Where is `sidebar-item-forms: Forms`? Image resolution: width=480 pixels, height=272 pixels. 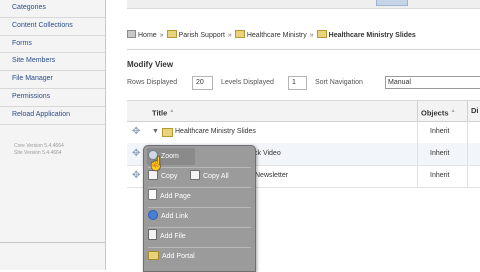 sidebar-item-forms: Forms is located at coordinates (52, 44).